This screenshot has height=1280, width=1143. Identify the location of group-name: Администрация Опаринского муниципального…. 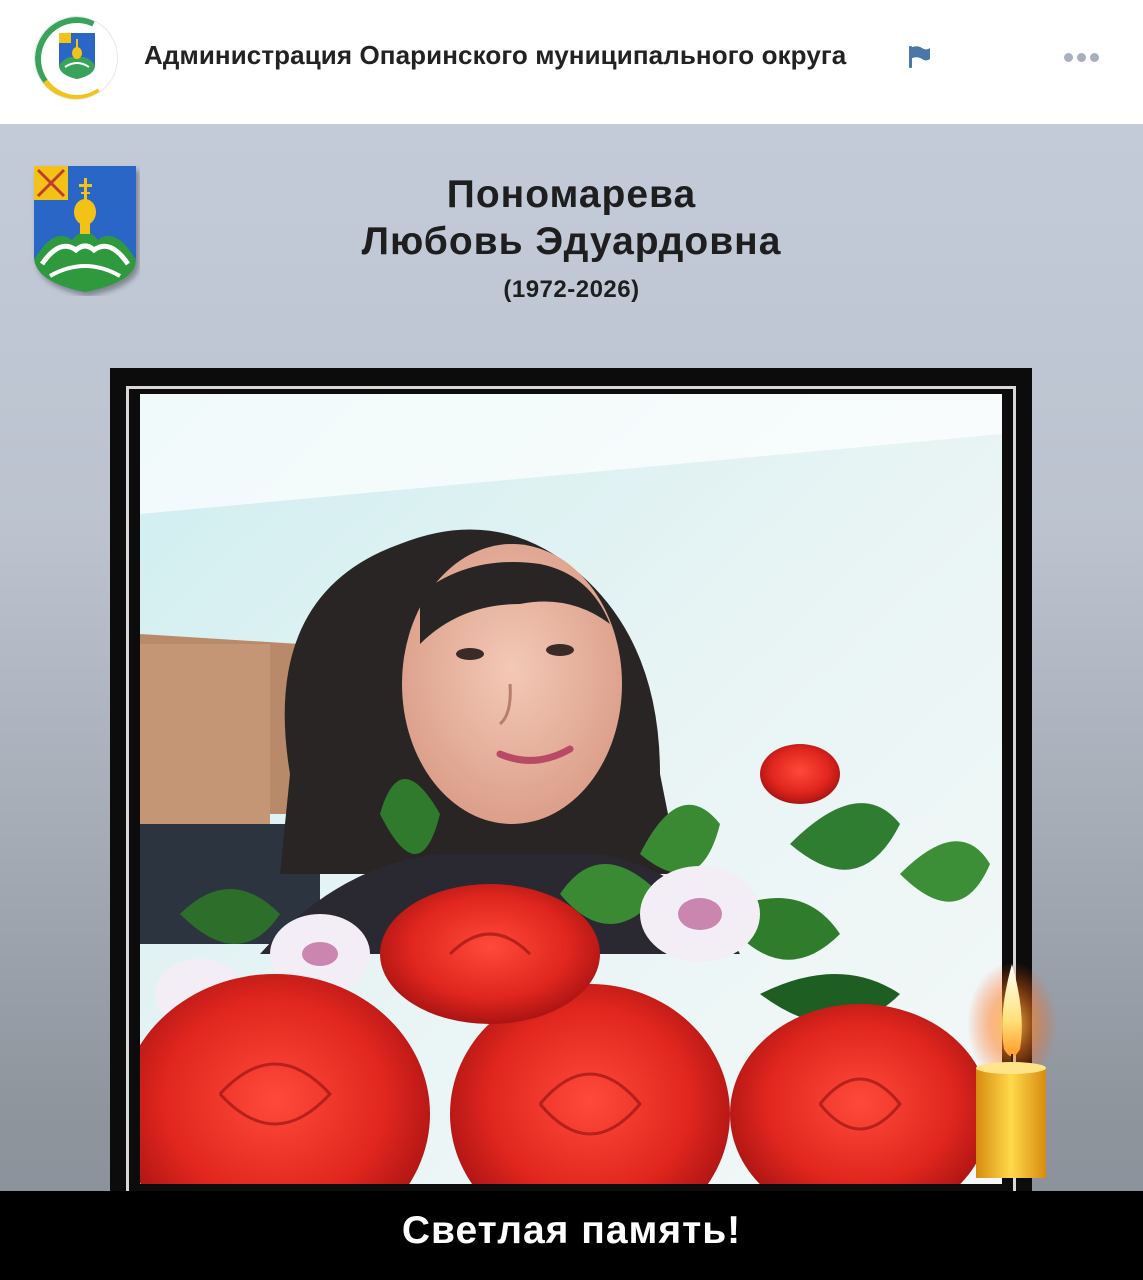
(495, 55).